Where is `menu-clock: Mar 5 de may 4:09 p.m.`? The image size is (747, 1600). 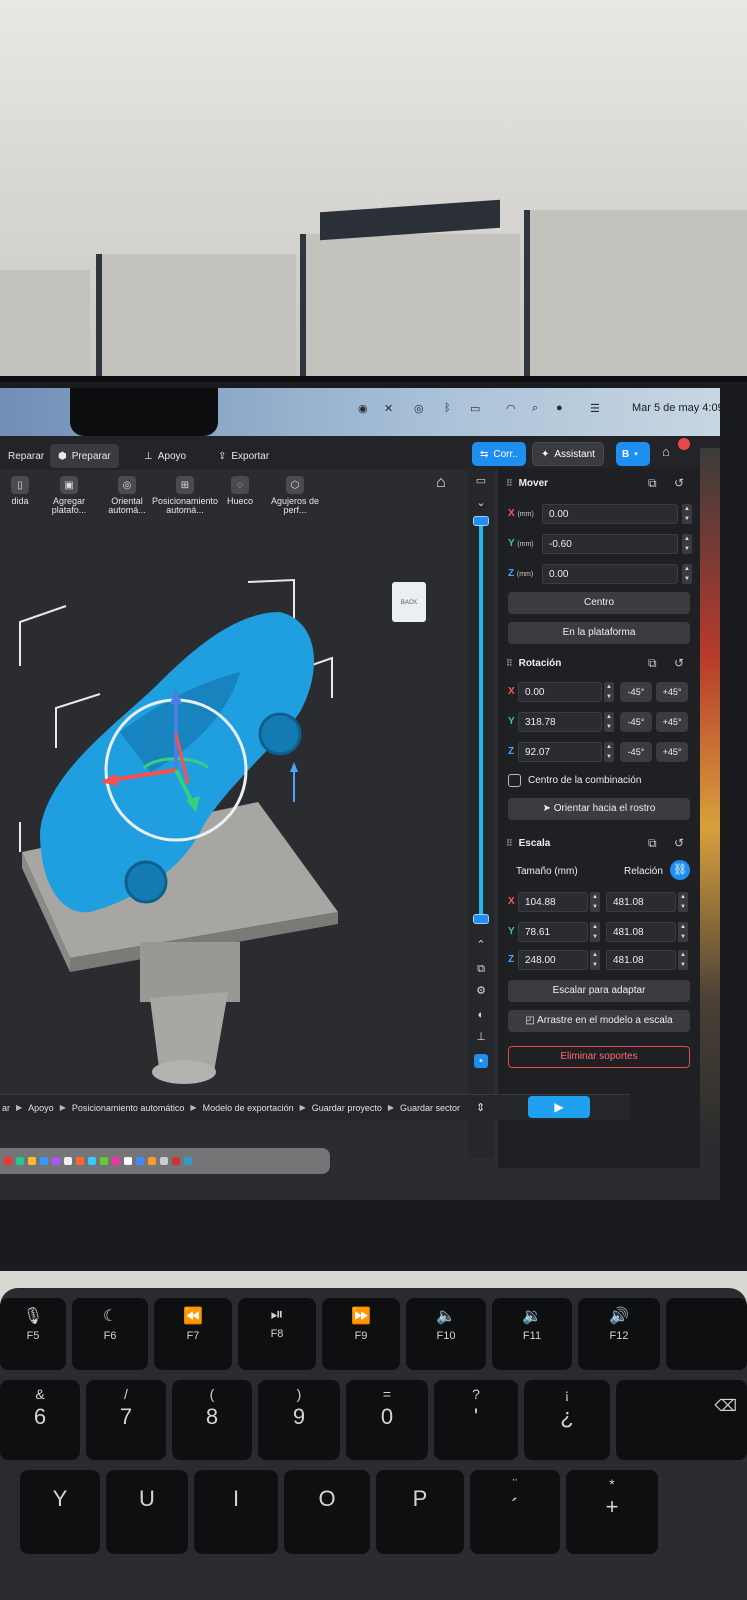
menu-clock: Mar 5 de may 4:09 p.m. is located at coordinates (676, 408).